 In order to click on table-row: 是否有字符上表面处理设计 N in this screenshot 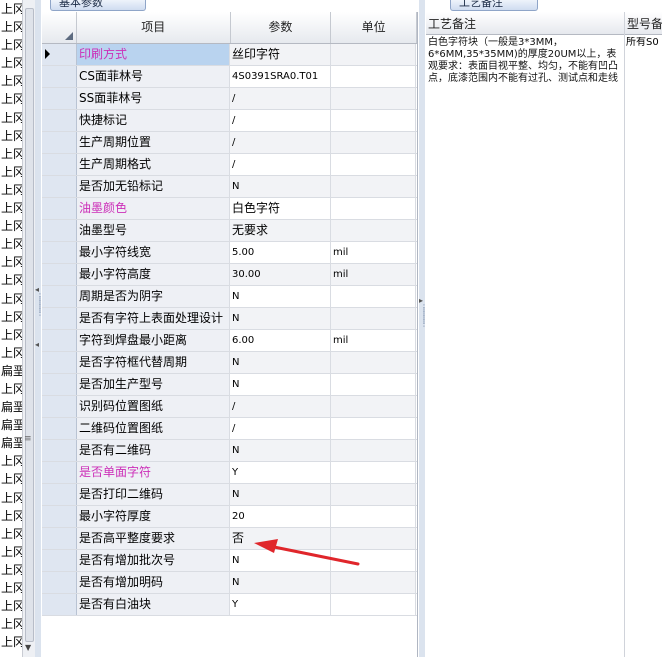, I will do `click(229, 319)`.